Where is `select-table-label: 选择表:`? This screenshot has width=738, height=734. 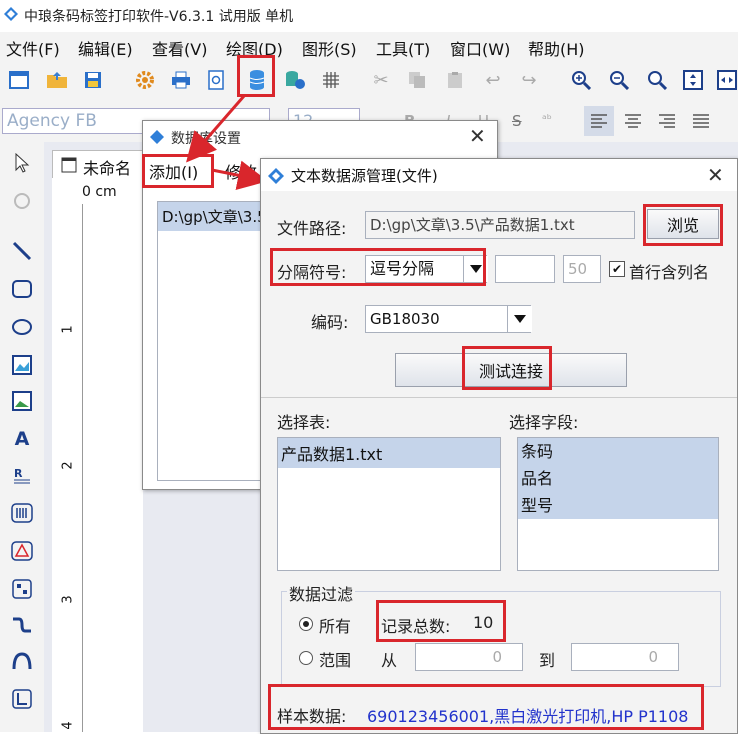
select-table-label: 选择表: is located at coordinates (304, 422).